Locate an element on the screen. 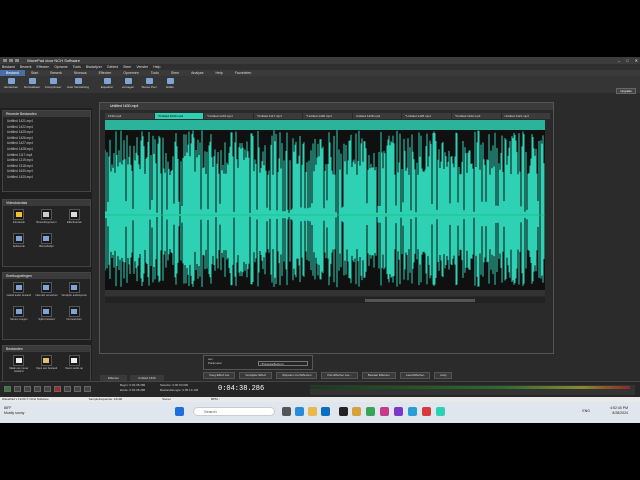  redo-icon is located at coordinates (17, 60).